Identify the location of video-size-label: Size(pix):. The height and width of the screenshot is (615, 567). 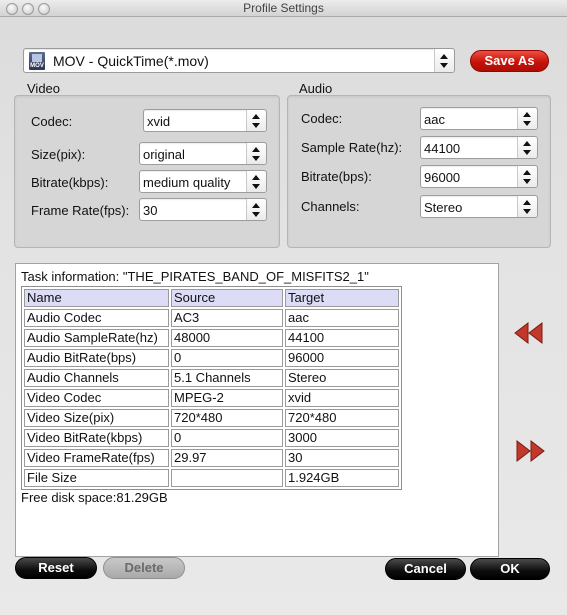
(58, 154).